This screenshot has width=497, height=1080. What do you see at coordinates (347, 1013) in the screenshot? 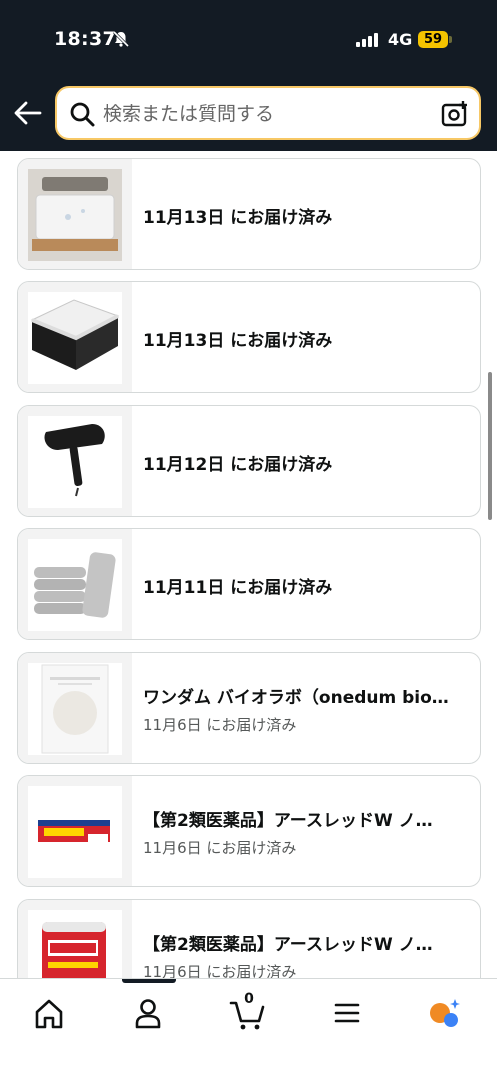
I see `menu-icon` at bounding box center [347, 1013].